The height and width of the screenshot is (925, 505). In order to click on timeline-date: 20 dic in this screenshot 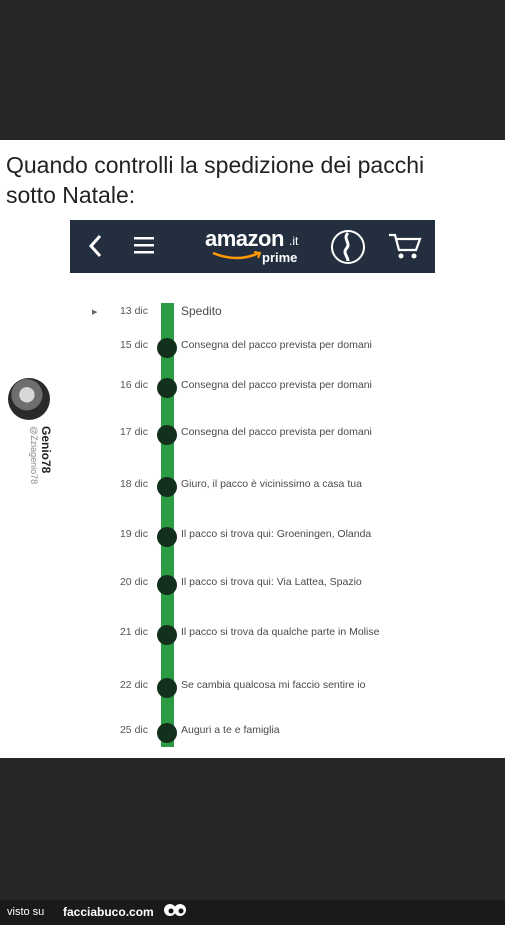, I will do `click(133, 582)`.